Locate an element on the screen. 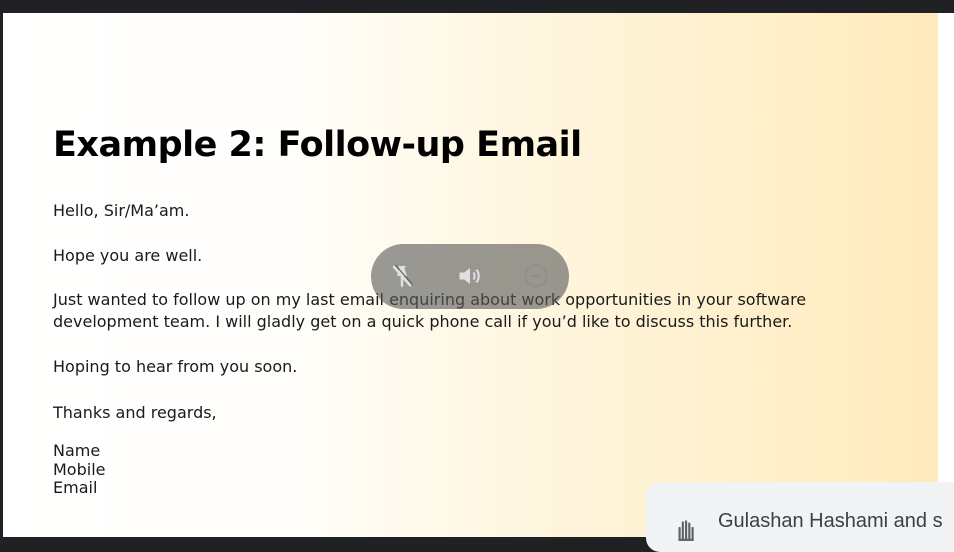  right-edge-strip is located at coordinates (946, 275).